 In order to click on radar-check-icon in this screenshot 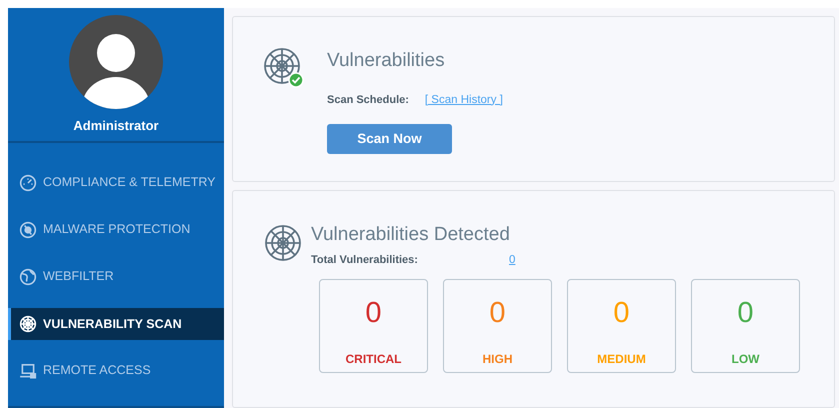, I will do `click(284, 68)`.